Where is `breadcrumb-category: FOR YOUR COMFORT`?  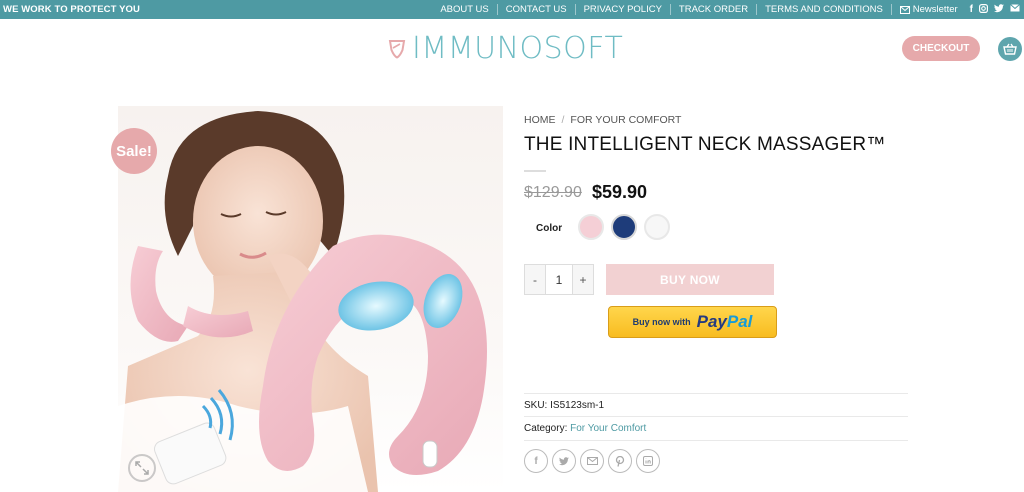
breadcrumb-category: FOR YOUR COMFORT is located at coordinates (625, 120).